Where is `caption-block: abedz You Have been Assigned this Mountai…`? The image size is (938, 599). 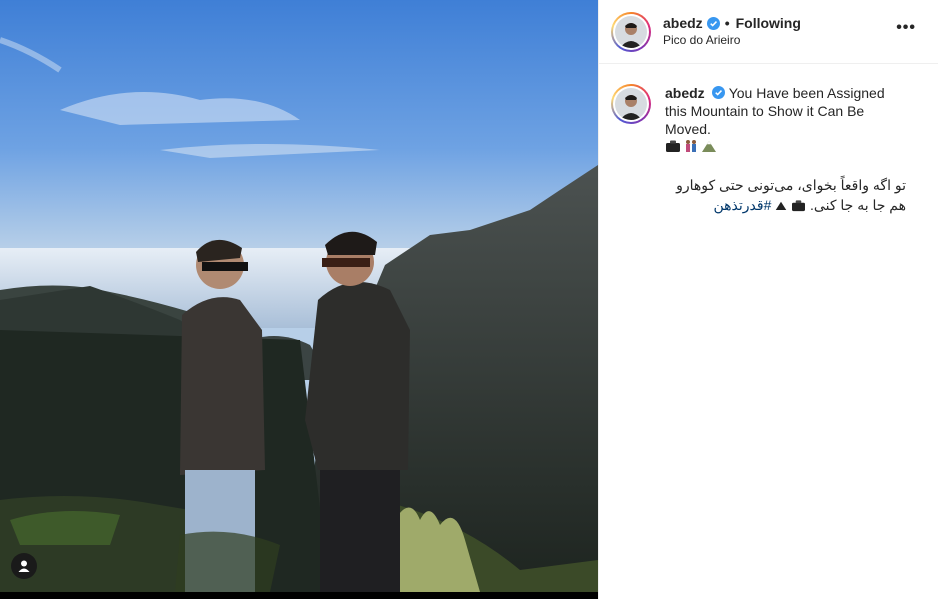
caption-block: abedz You Have been Assigned this Mountai… is located at coordinates (768, 139).